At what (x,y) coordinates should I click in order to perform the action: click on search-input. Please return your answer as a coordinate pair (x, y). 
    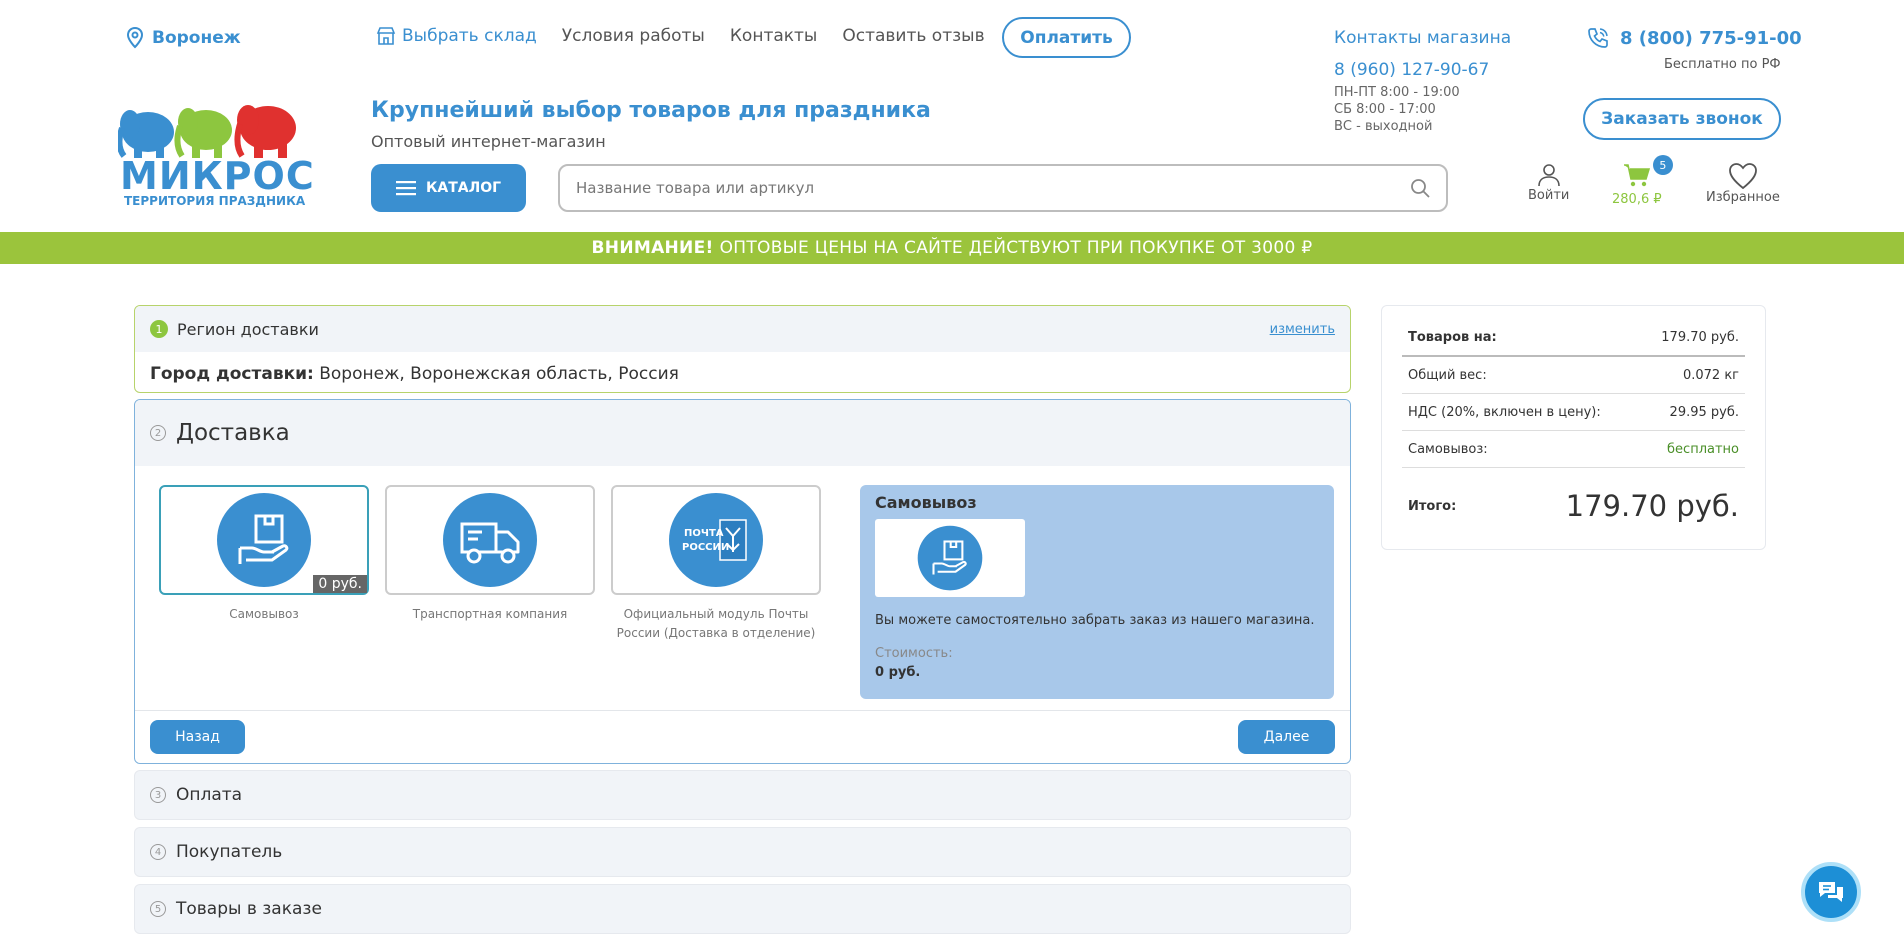
    Looking at the image, I should click on (993, 188).